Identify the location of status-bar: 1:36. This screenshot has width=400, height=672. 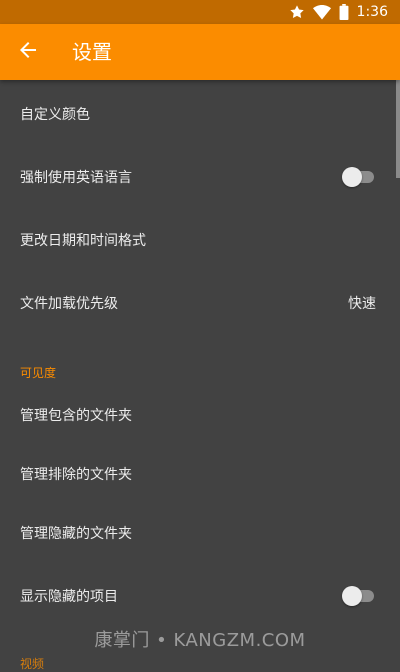
(200, 12).